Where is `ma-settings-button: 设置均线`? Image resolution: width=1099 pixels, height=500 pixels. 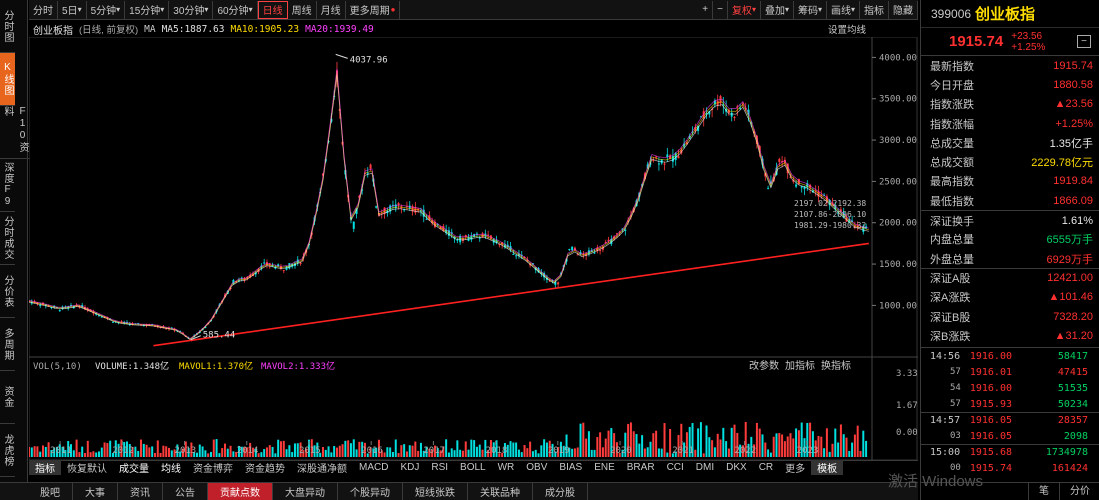
ma-settings-button: 设置均线 is located at coordinates (847, 29).